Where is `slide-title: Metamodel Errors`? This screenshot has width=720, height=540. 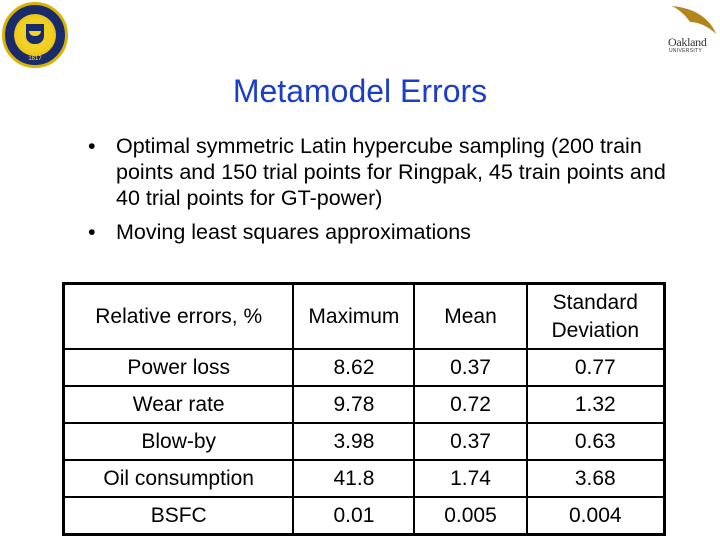
slide-title: Metamodel Errors is located at coordinates (360, 91).